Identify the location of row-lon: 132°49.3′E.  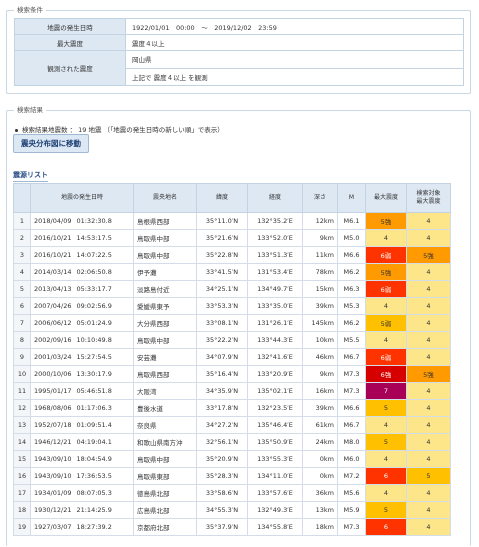
(275, 510).